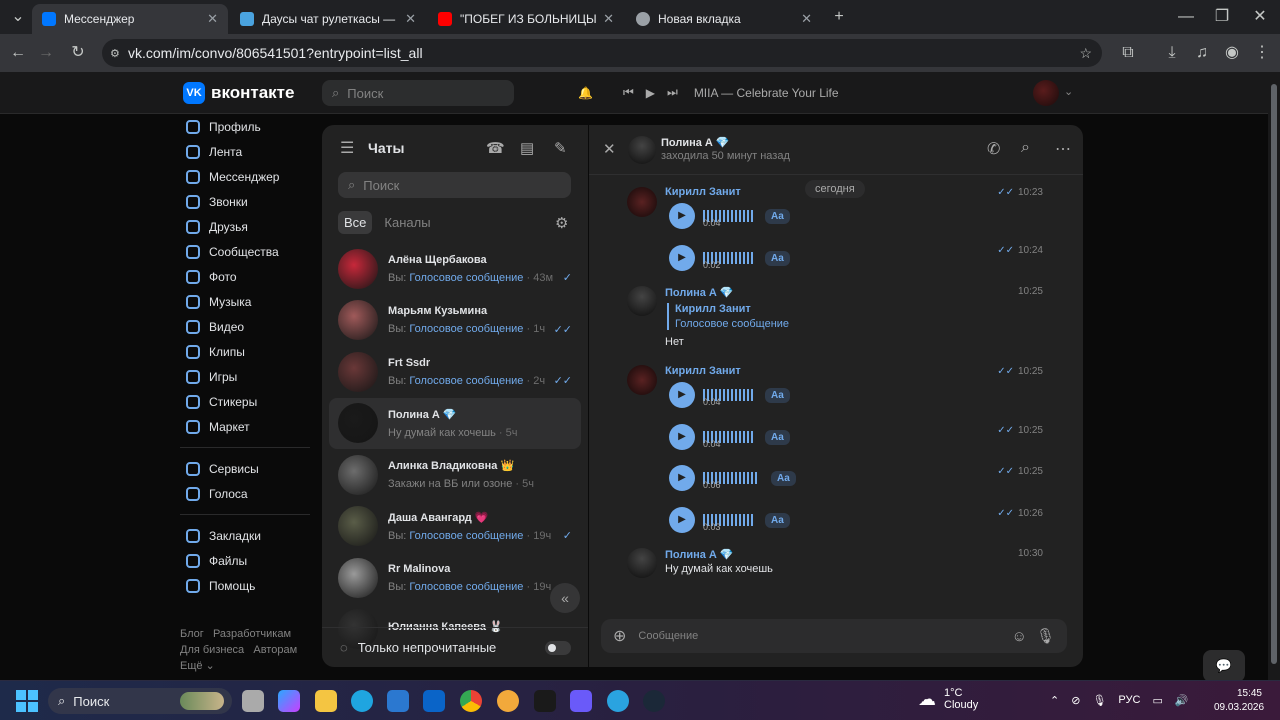 This screenshot has width=1280, height=720. Describe the element at coordinates (545, 701) in the screenshot. I see `star-app-icon` at that location.